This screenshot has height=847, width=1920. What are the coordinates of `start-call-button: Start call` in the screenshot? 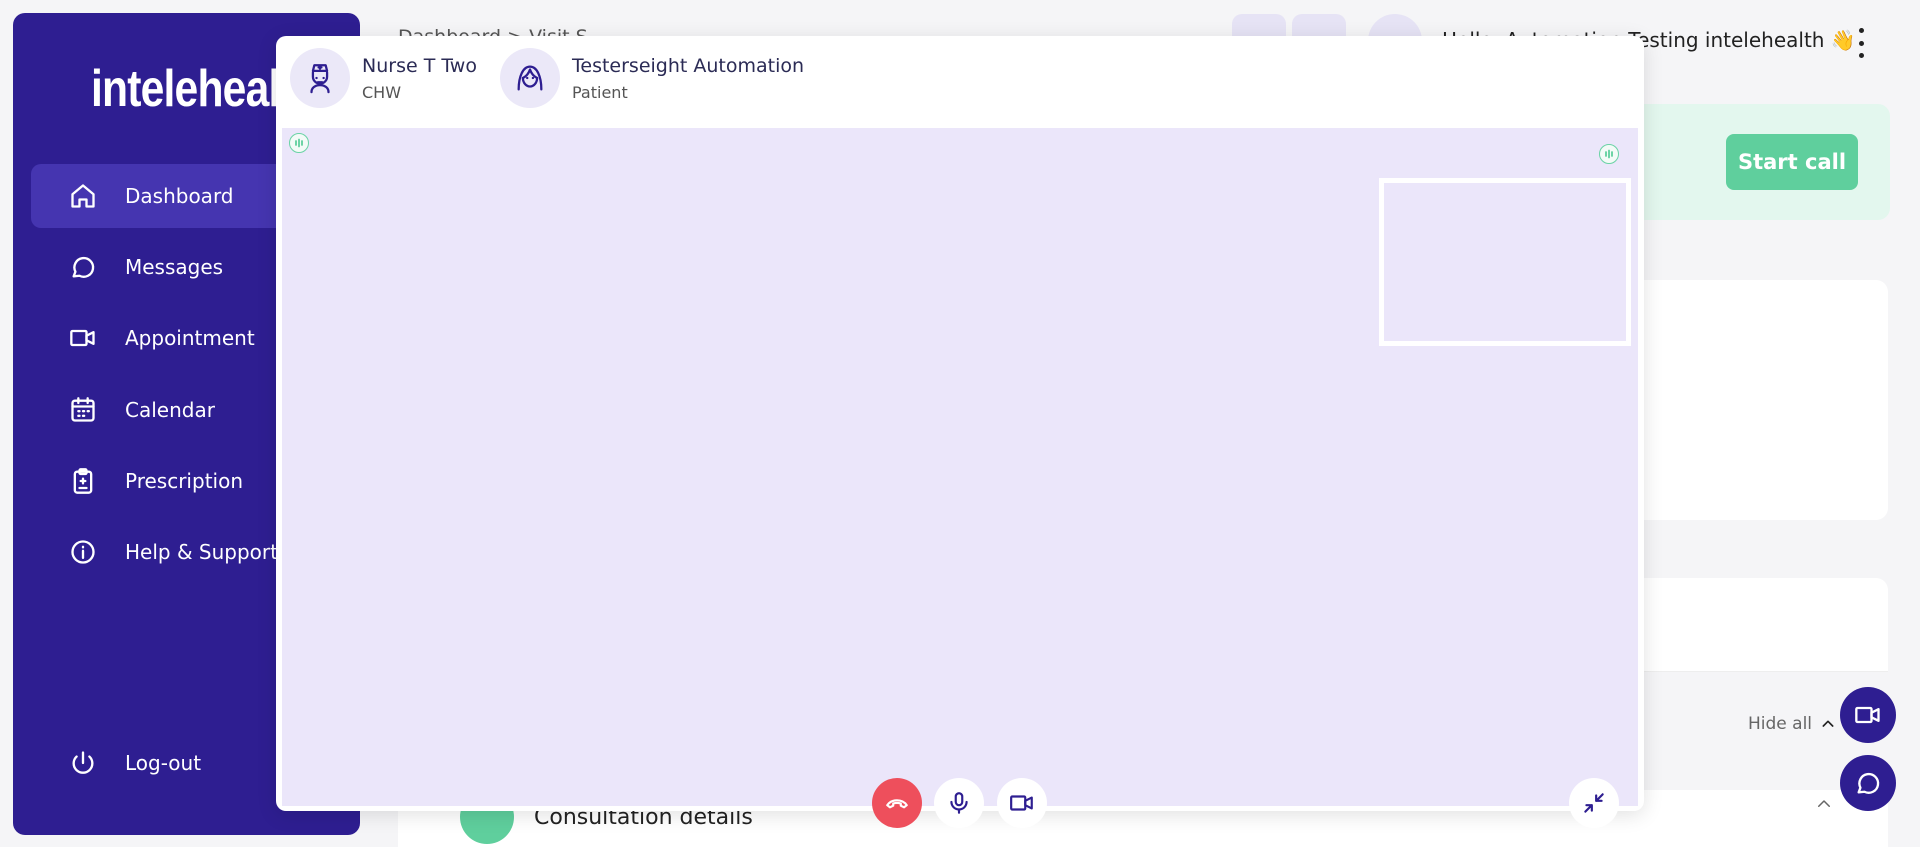 It's located at (1792, 162).